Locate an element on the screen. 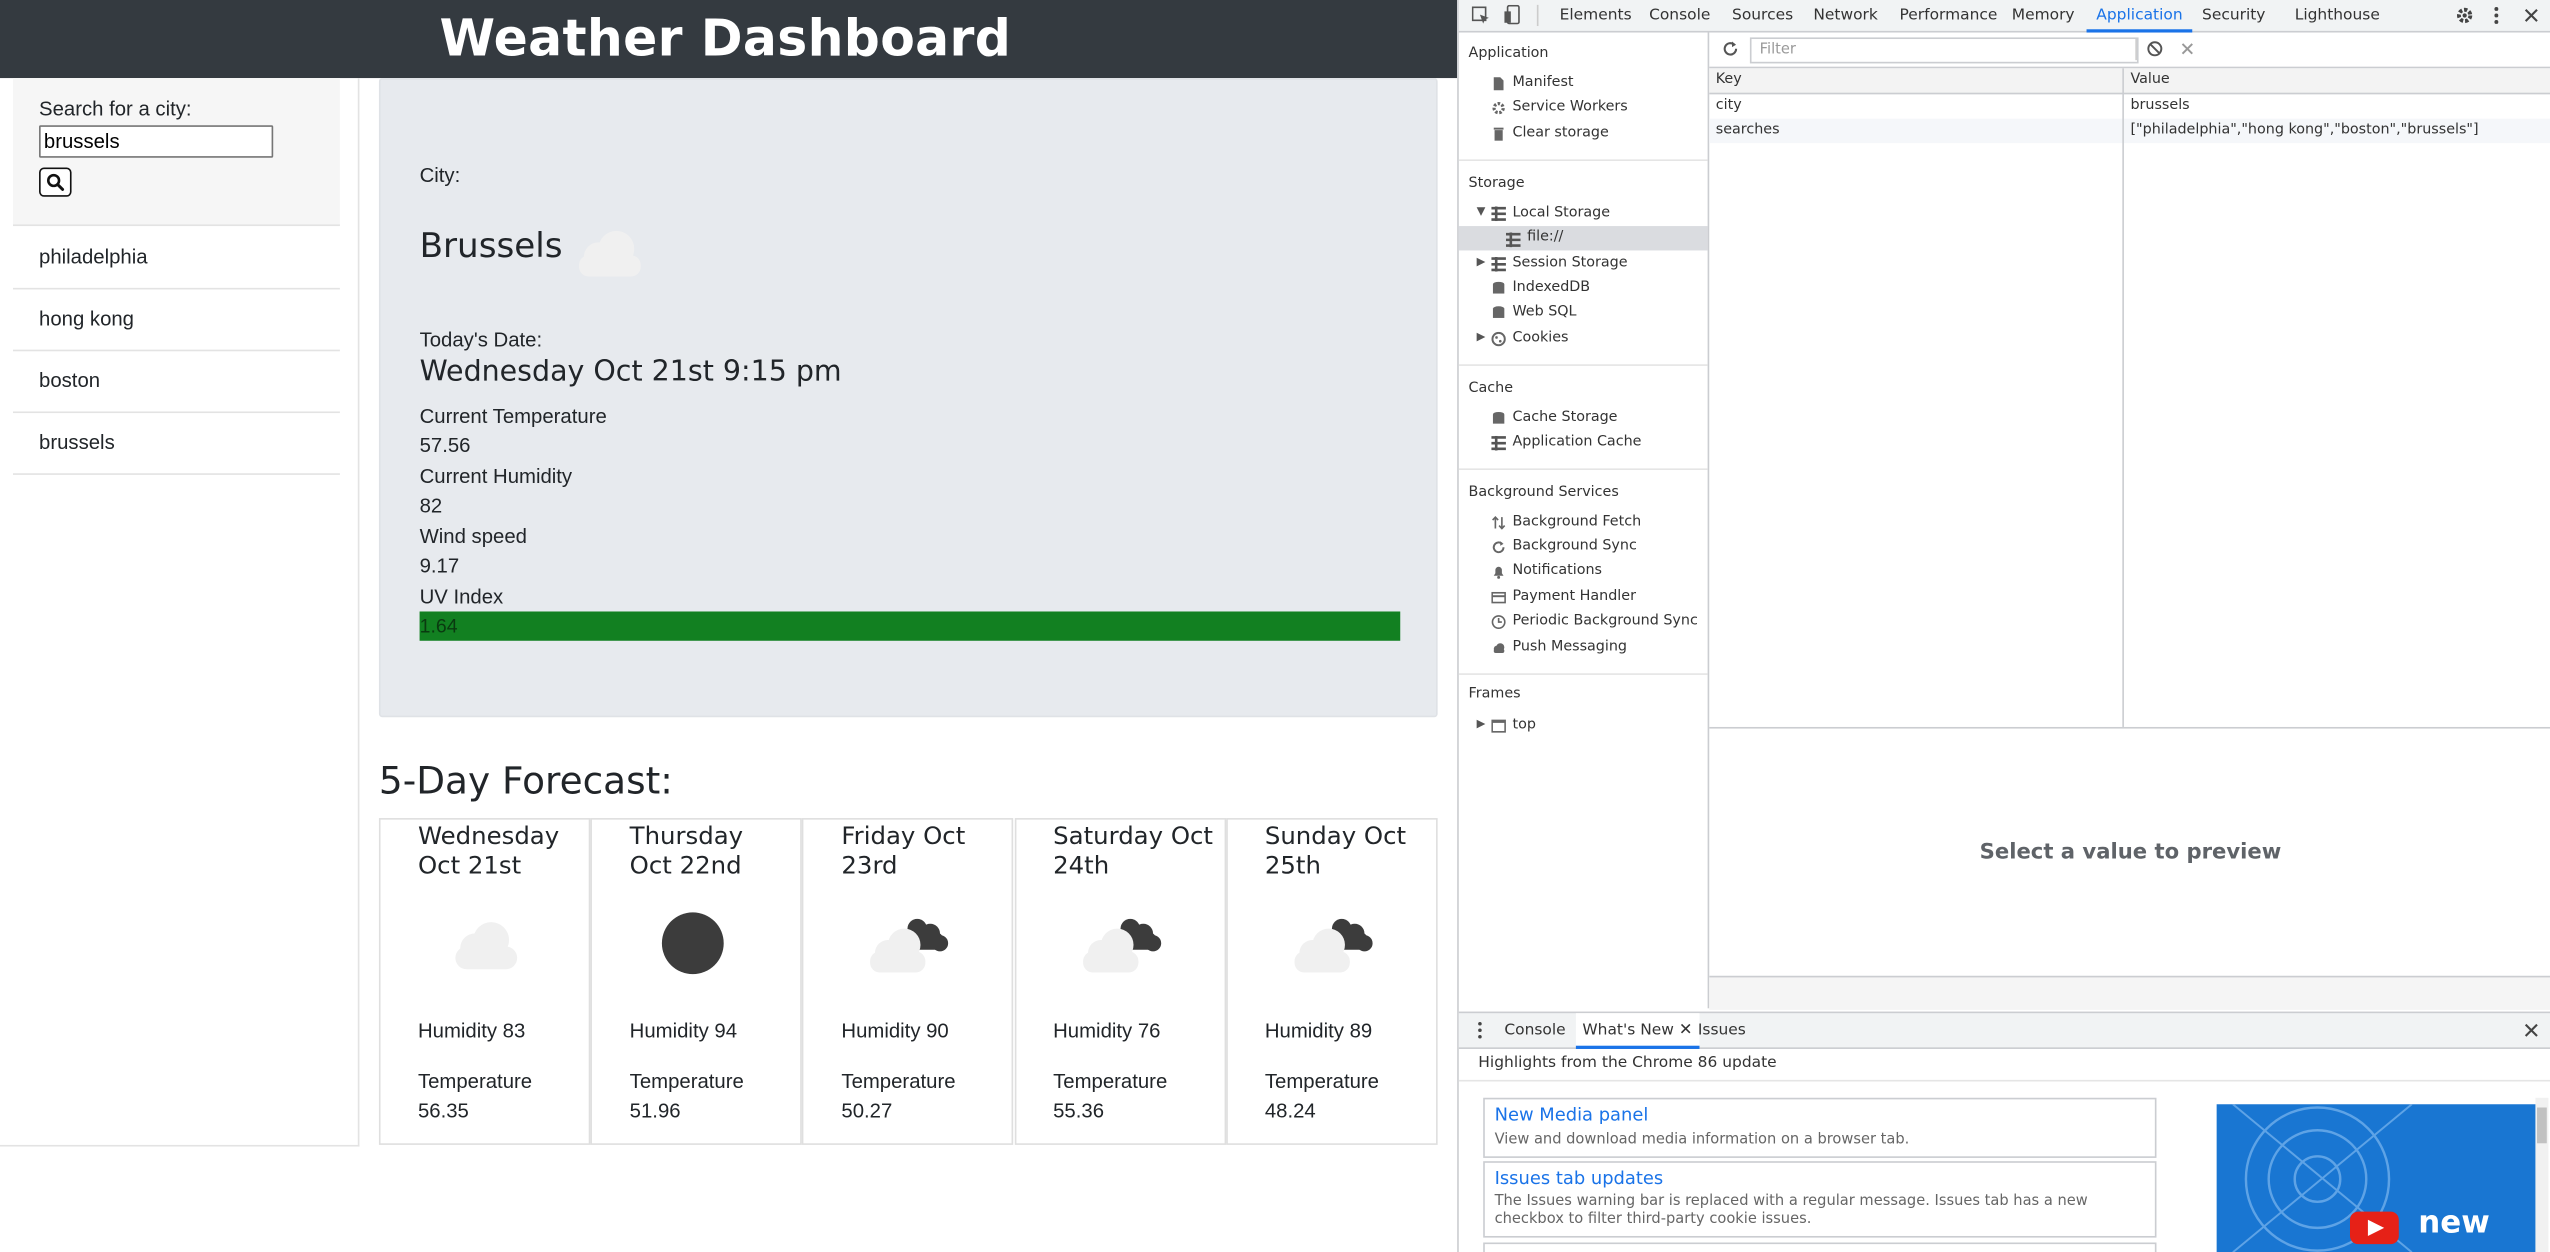  sidebar-item-cookies: Cookies is located at coordinates (1540, 338).